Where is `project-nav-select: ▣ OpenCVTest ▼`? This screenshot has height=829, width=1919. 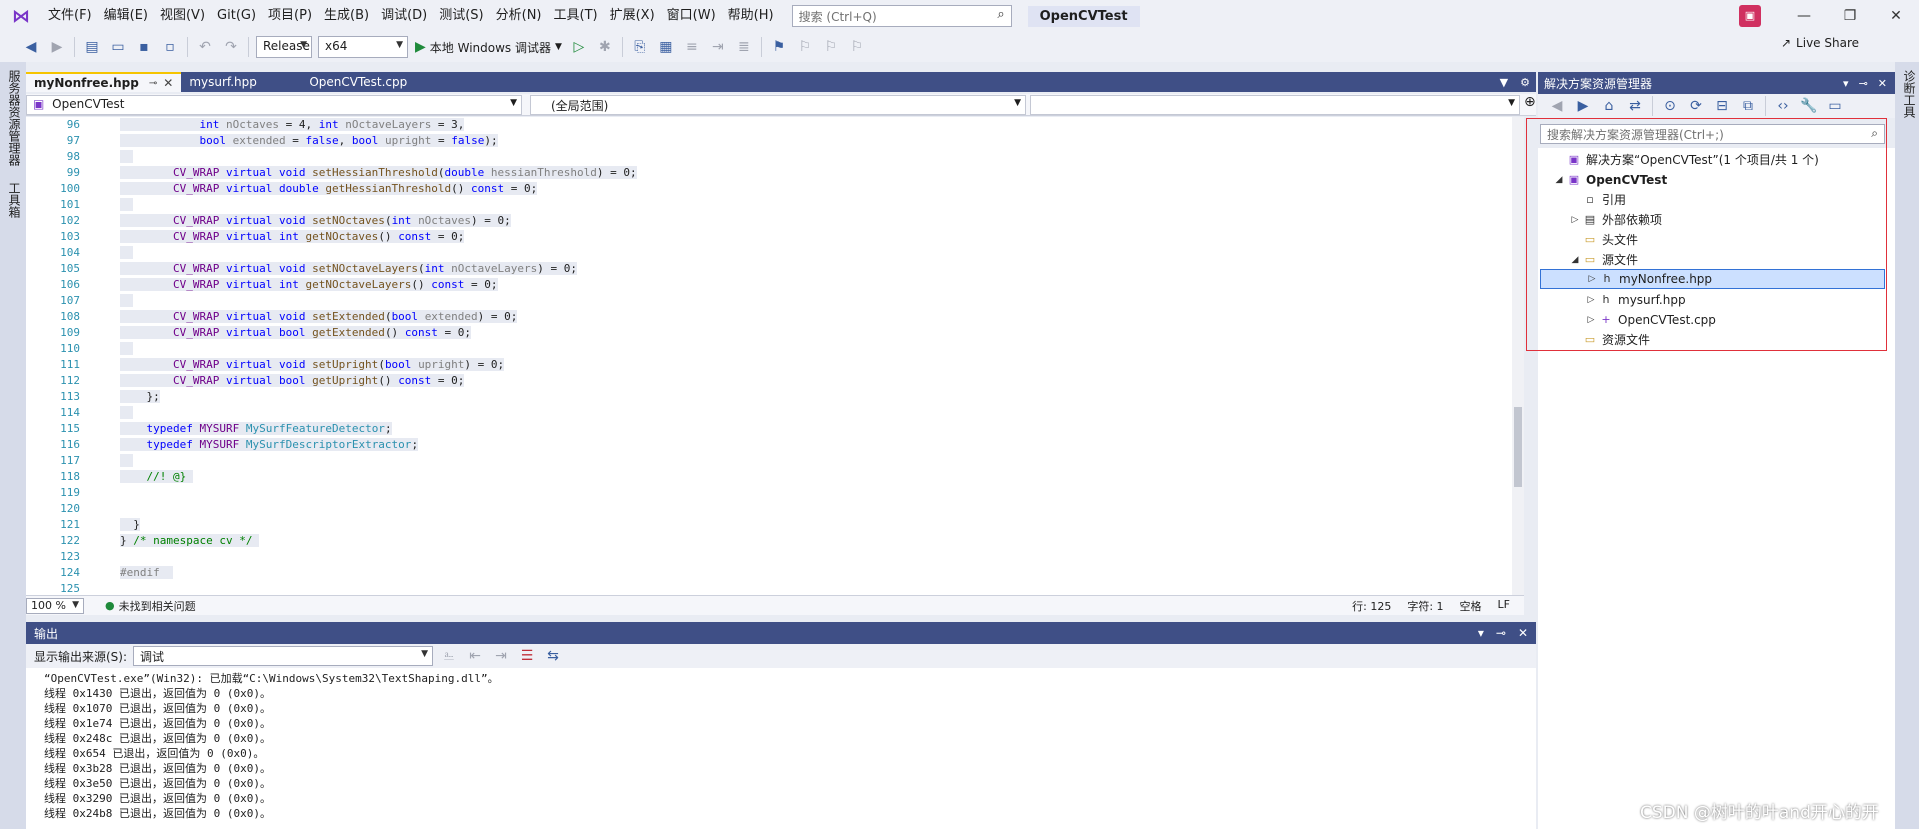 project-nav-select: ▣ OpenCVTest ▼ is located at coordinates (274, 105).